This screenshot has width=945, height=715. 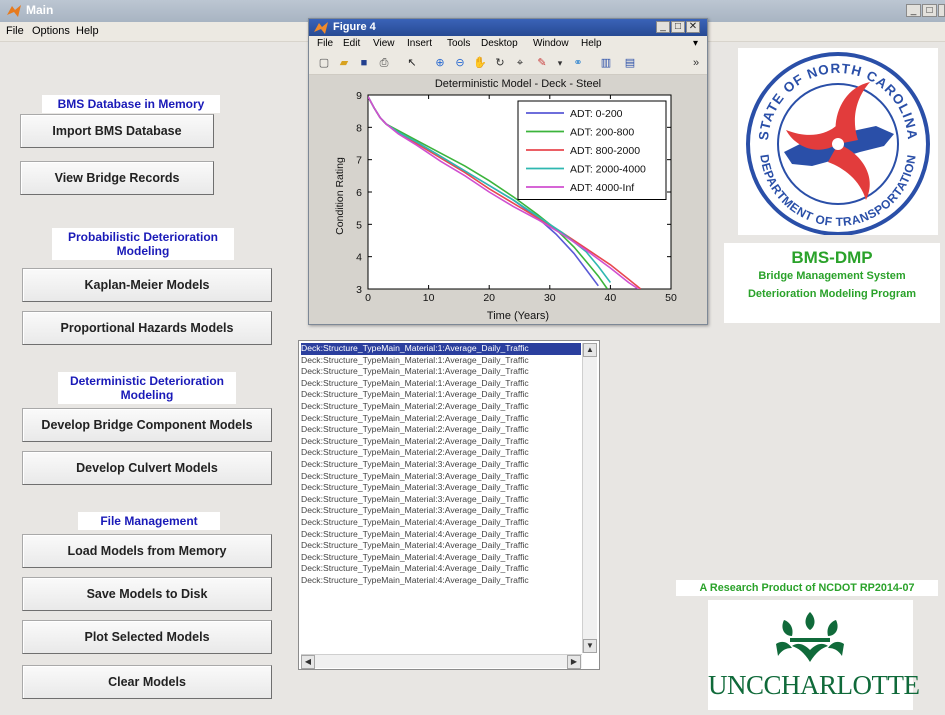 What do you see at coordinates (913, 10) in the screenshot?
I see `minimize-button: _` at bounding box center [913, 10].